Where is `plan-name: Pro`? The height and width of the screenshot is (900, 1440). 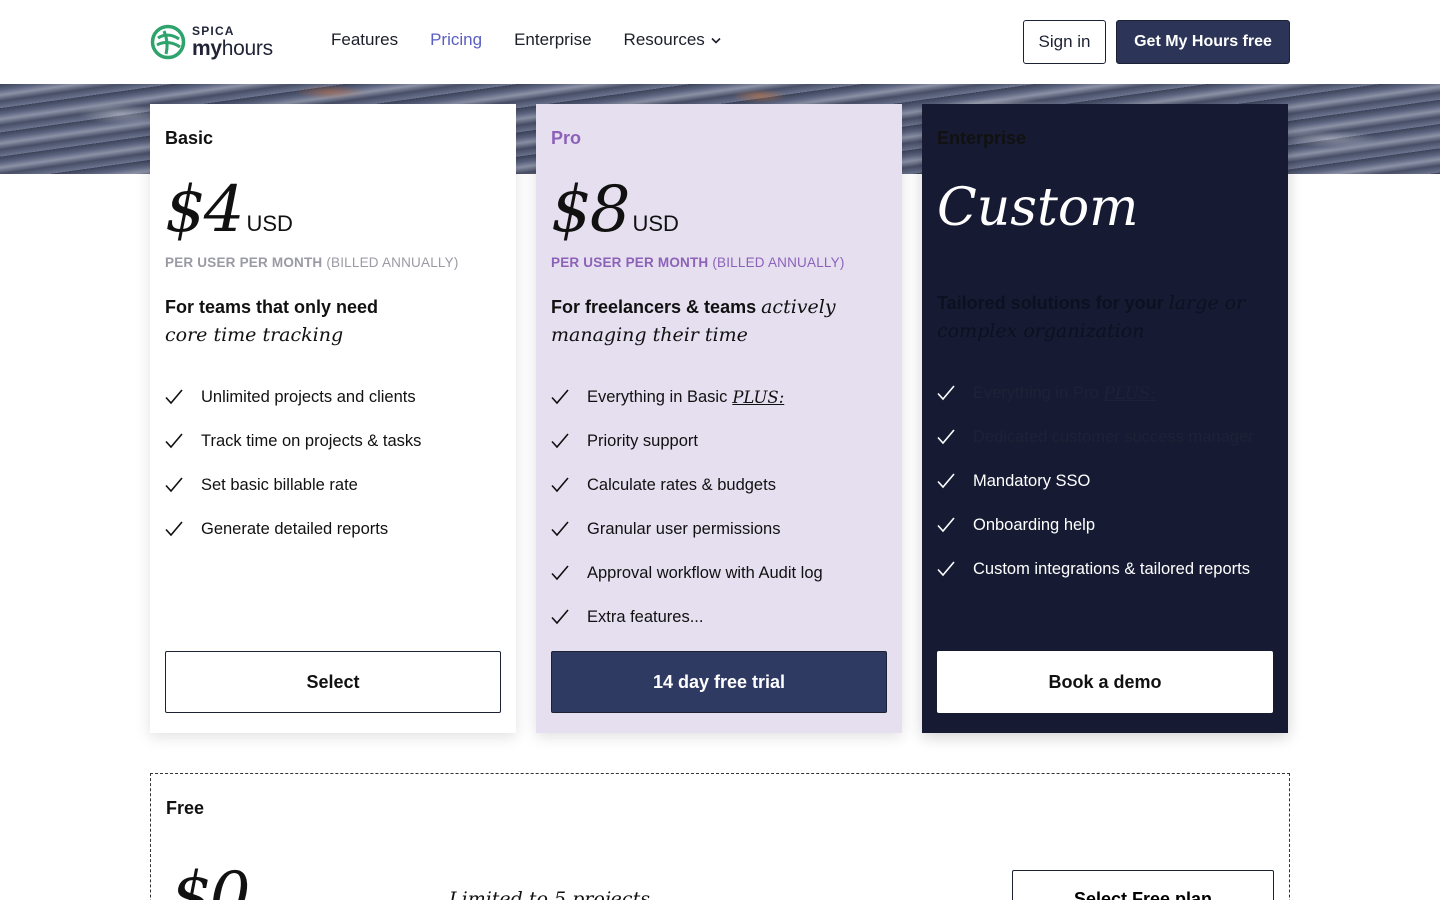
plan-name: Pro is located at coordinates (566, 138).